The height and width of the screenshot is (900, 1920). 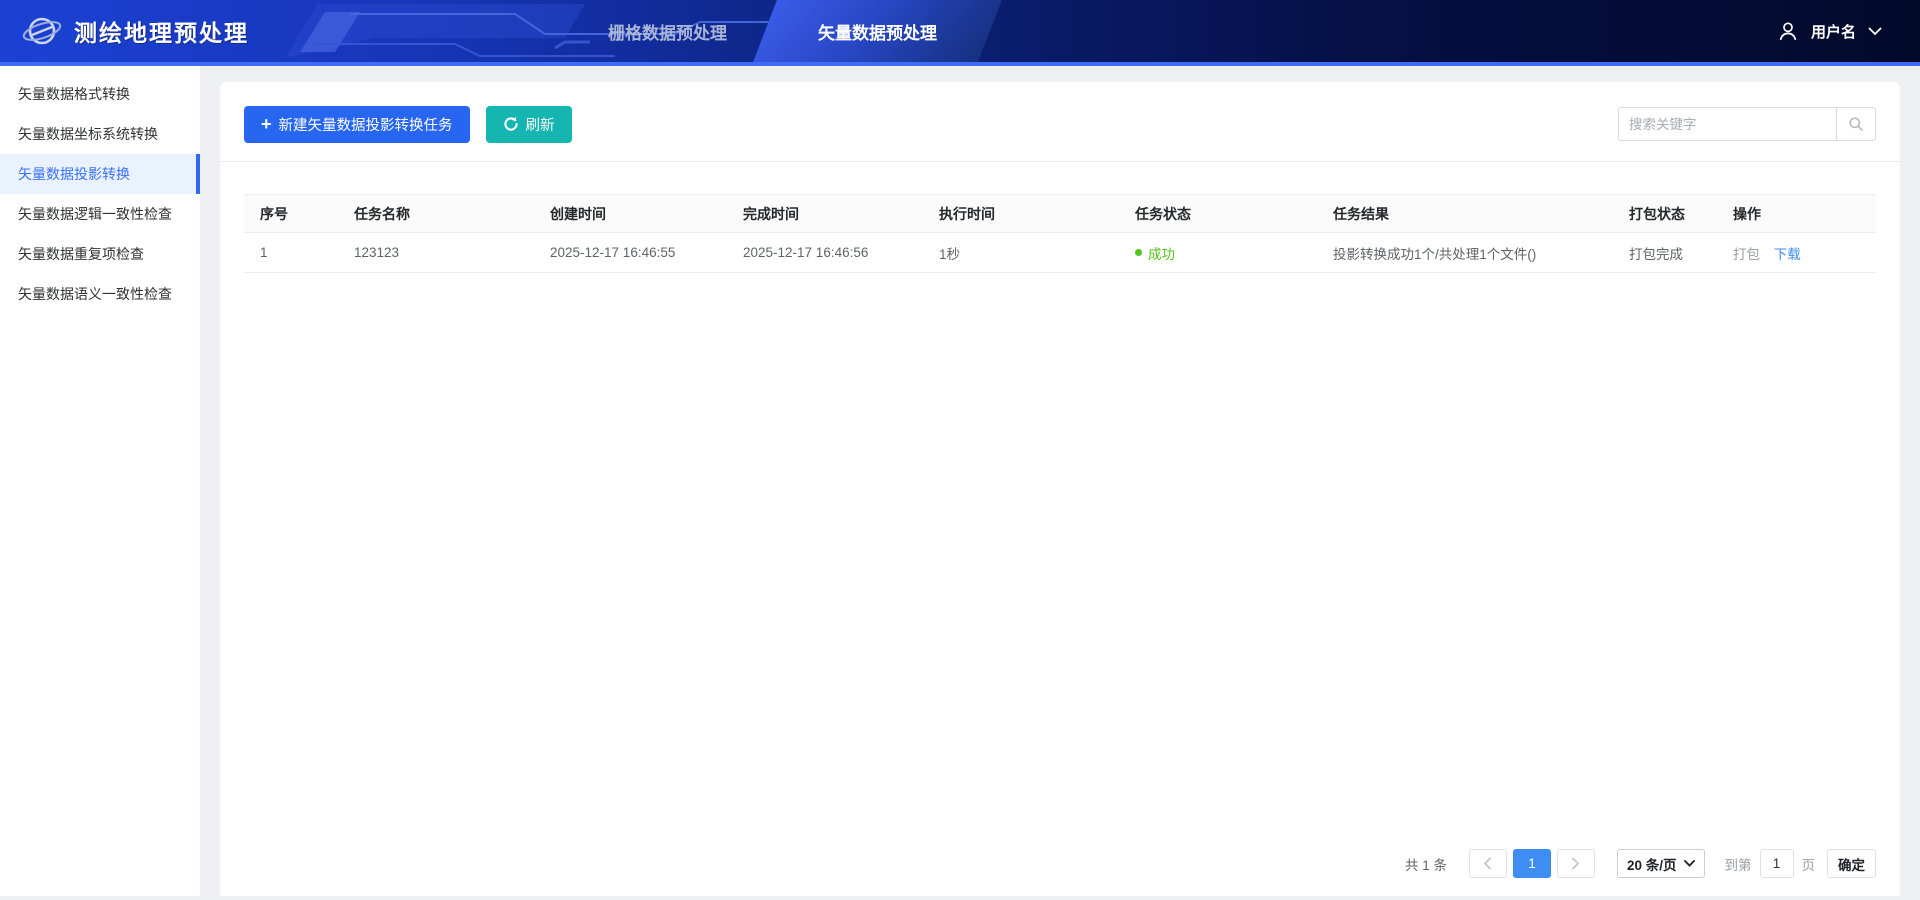 I want to click on prev-page-button, so click(x=1487, y=863).